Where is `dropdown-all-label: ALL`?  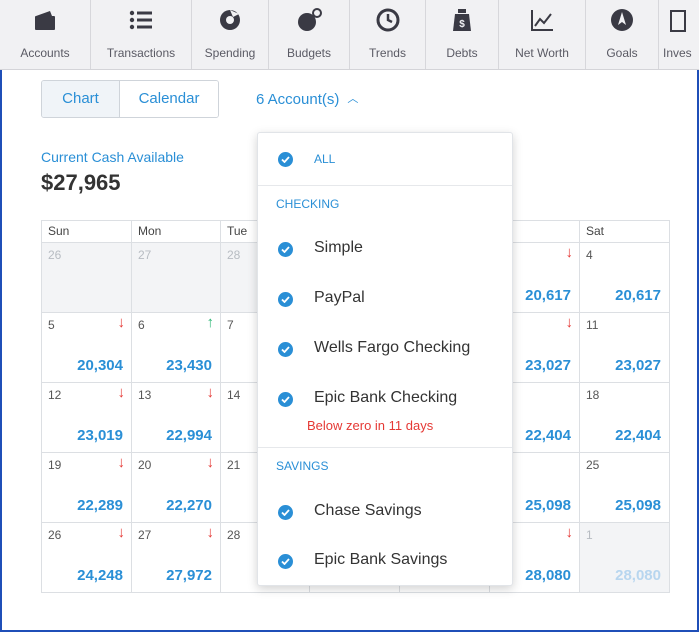
dropdown-all-label: ALL is located at coordinates (325, 159).